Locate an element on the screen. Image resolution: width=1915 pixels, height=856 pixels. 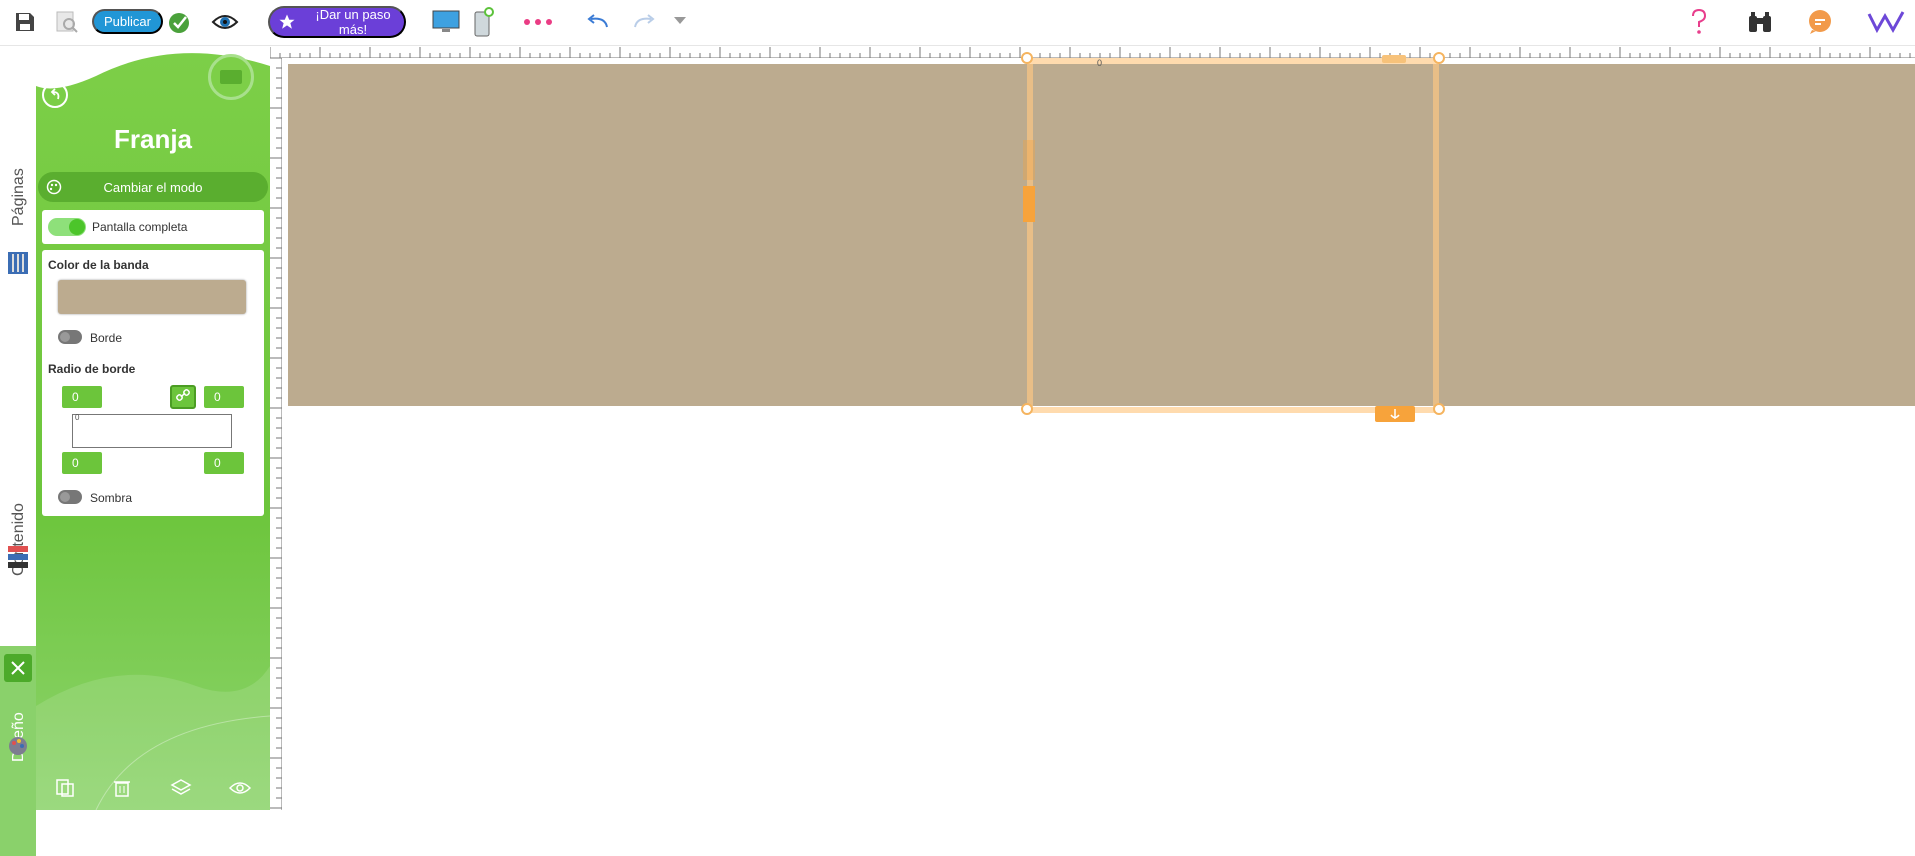
tab-pages: Páginas is located at coordinates (18, 181).